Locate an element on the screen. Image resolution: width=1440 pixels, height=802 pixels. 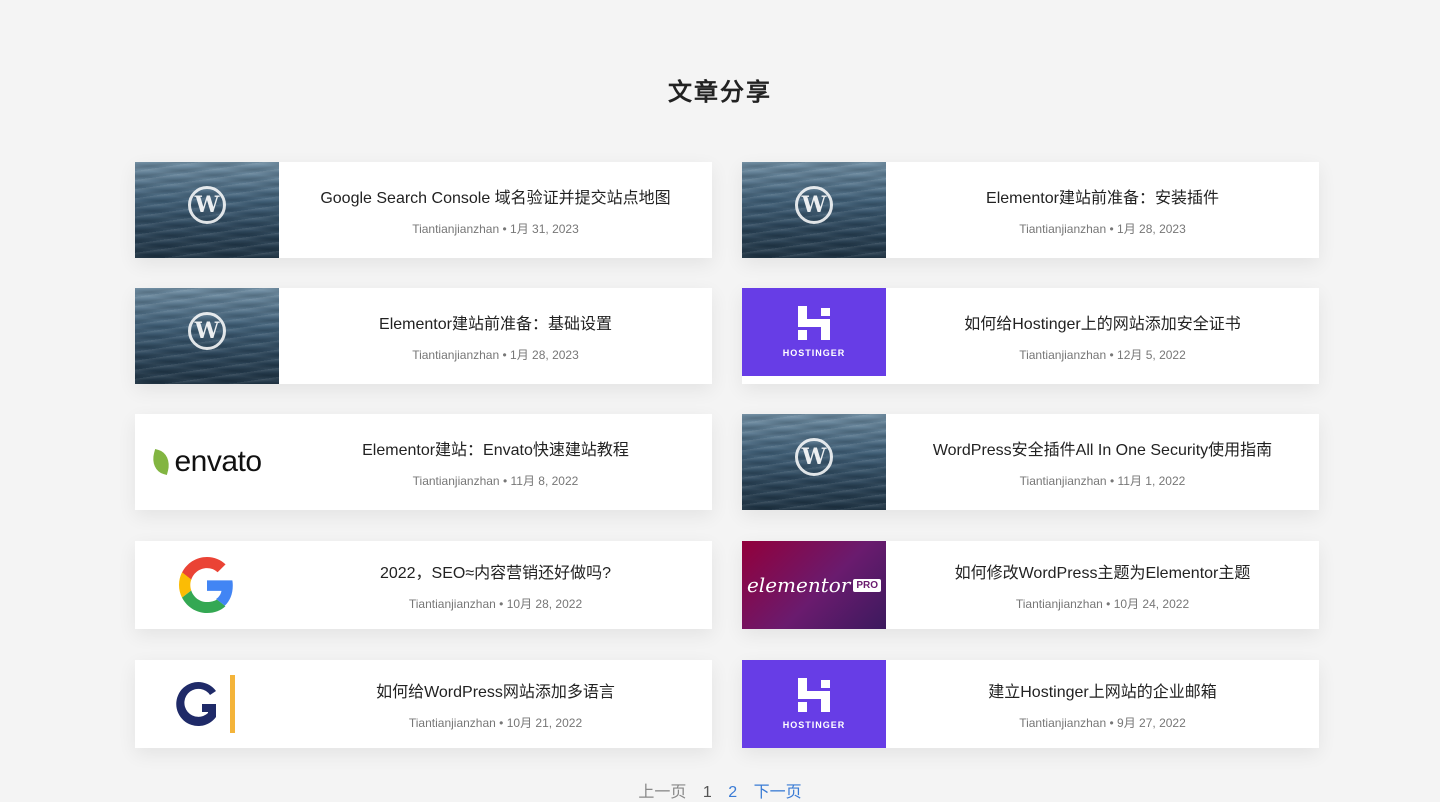
elementor-logo: elementor is located at coordinates (798, 585).